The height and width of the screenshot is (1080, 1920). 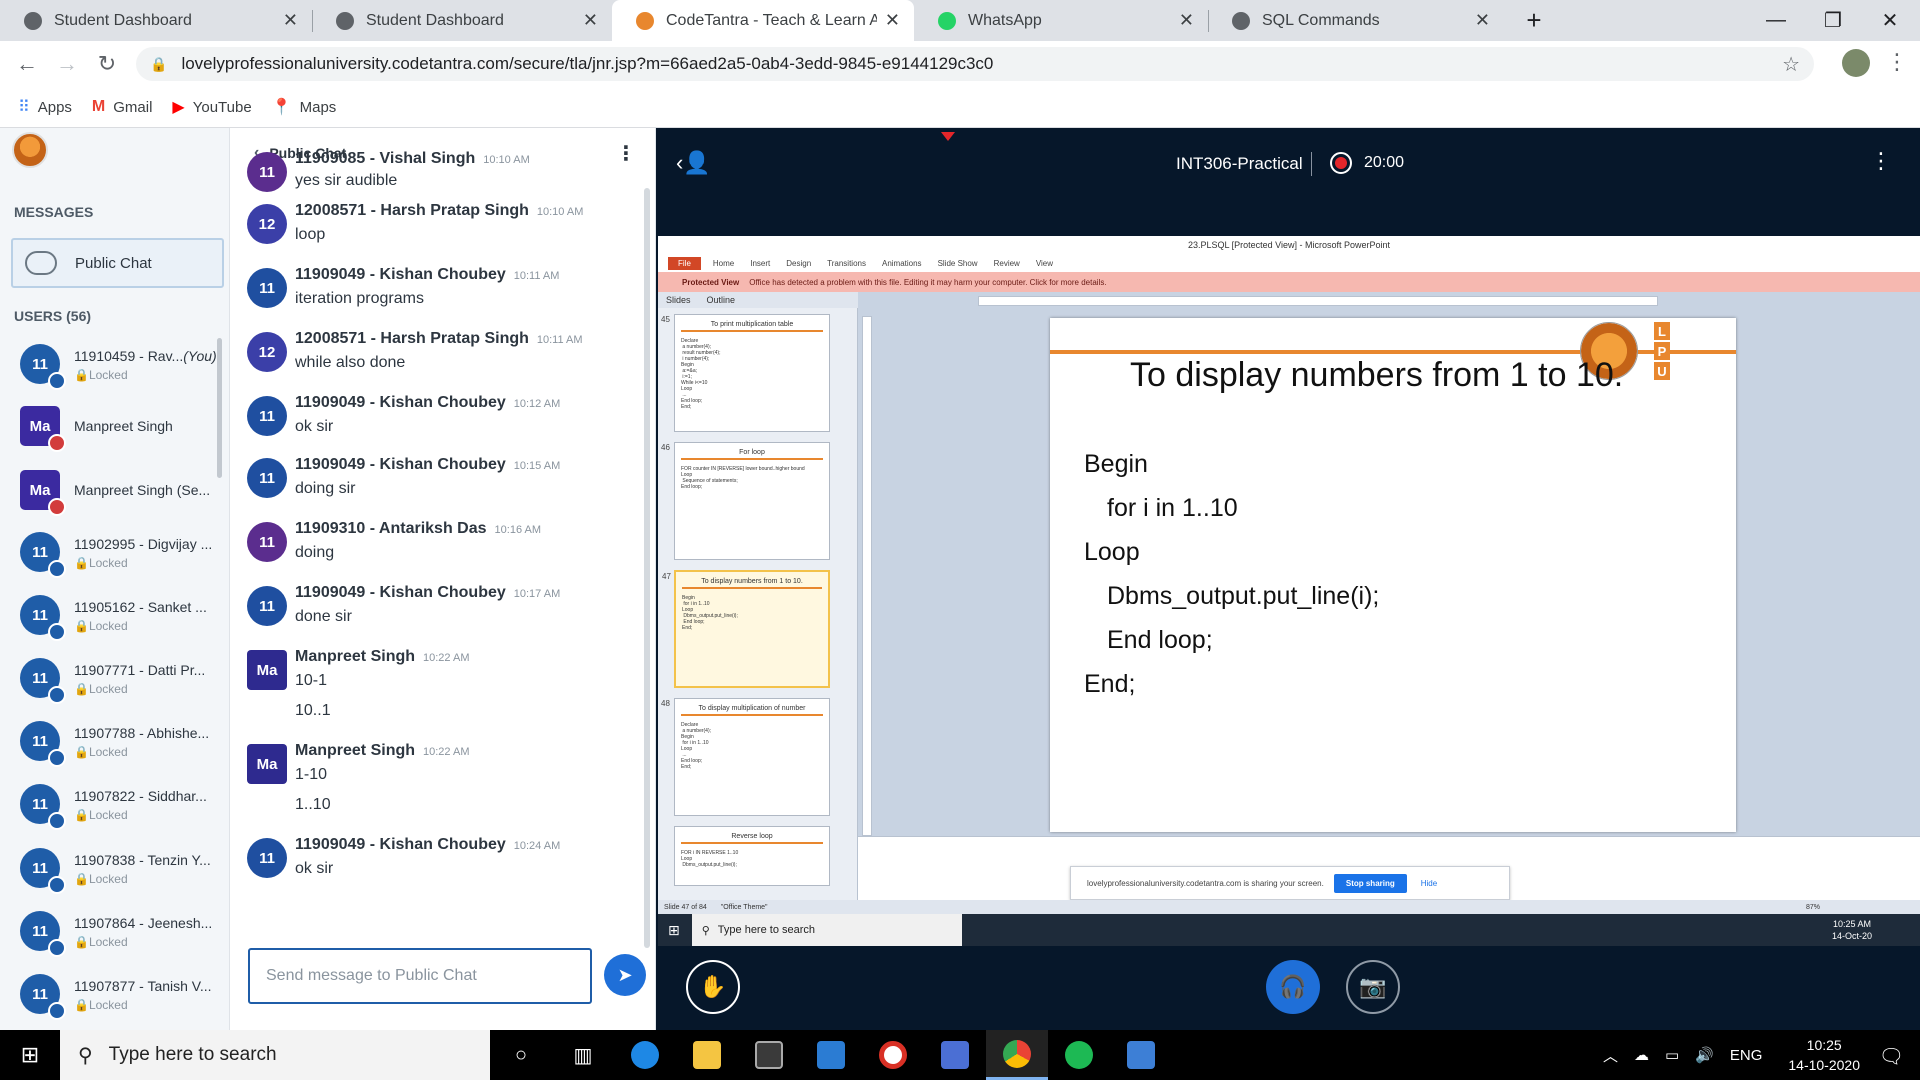 What do you see at coordinates (713, 987) in the screenshot?
I see `raise-hand-button: ✋` at bounding box center [713, 987].